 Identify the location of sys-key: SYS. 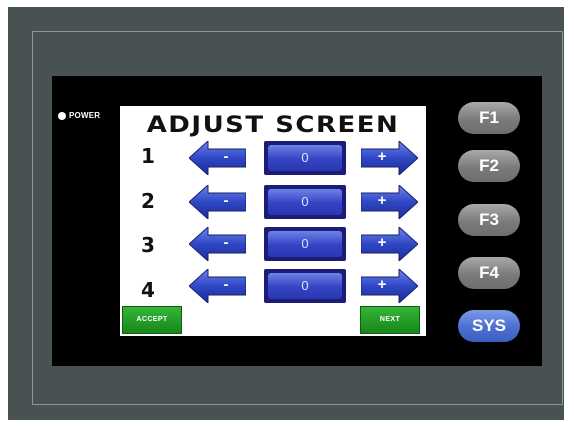
(489, 326).